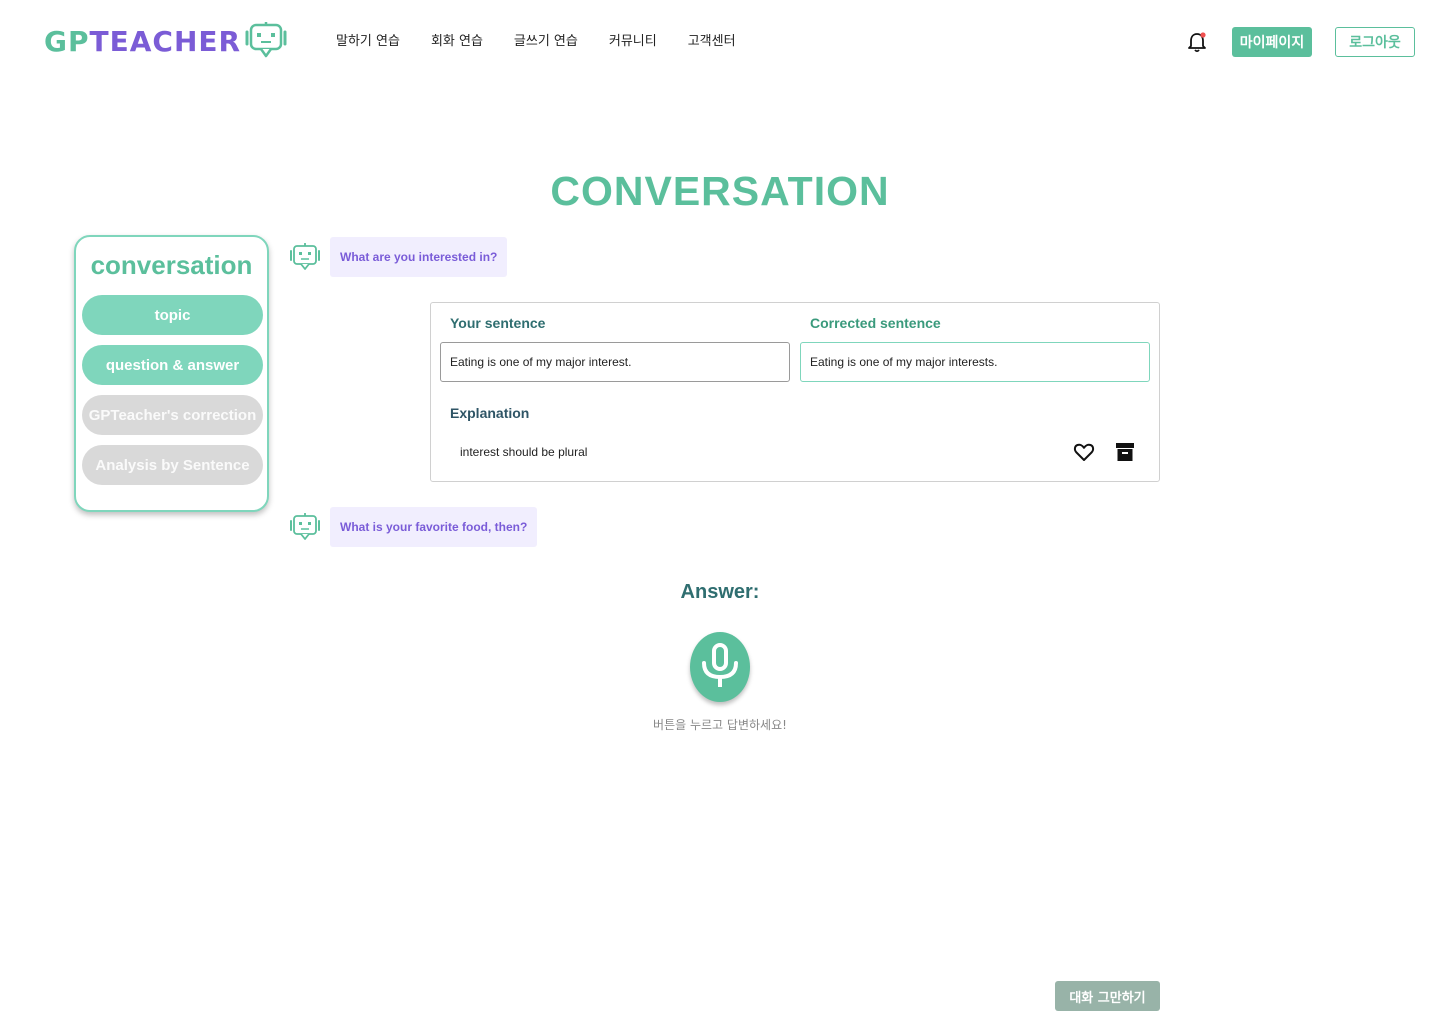 Image resolution: width=1440 pixels, height=1024 pixels. What do you see at coordinates (524, 452) in the screenshot?
I see `explanation-text: interest should be plural` at bounding box center [524, 452].